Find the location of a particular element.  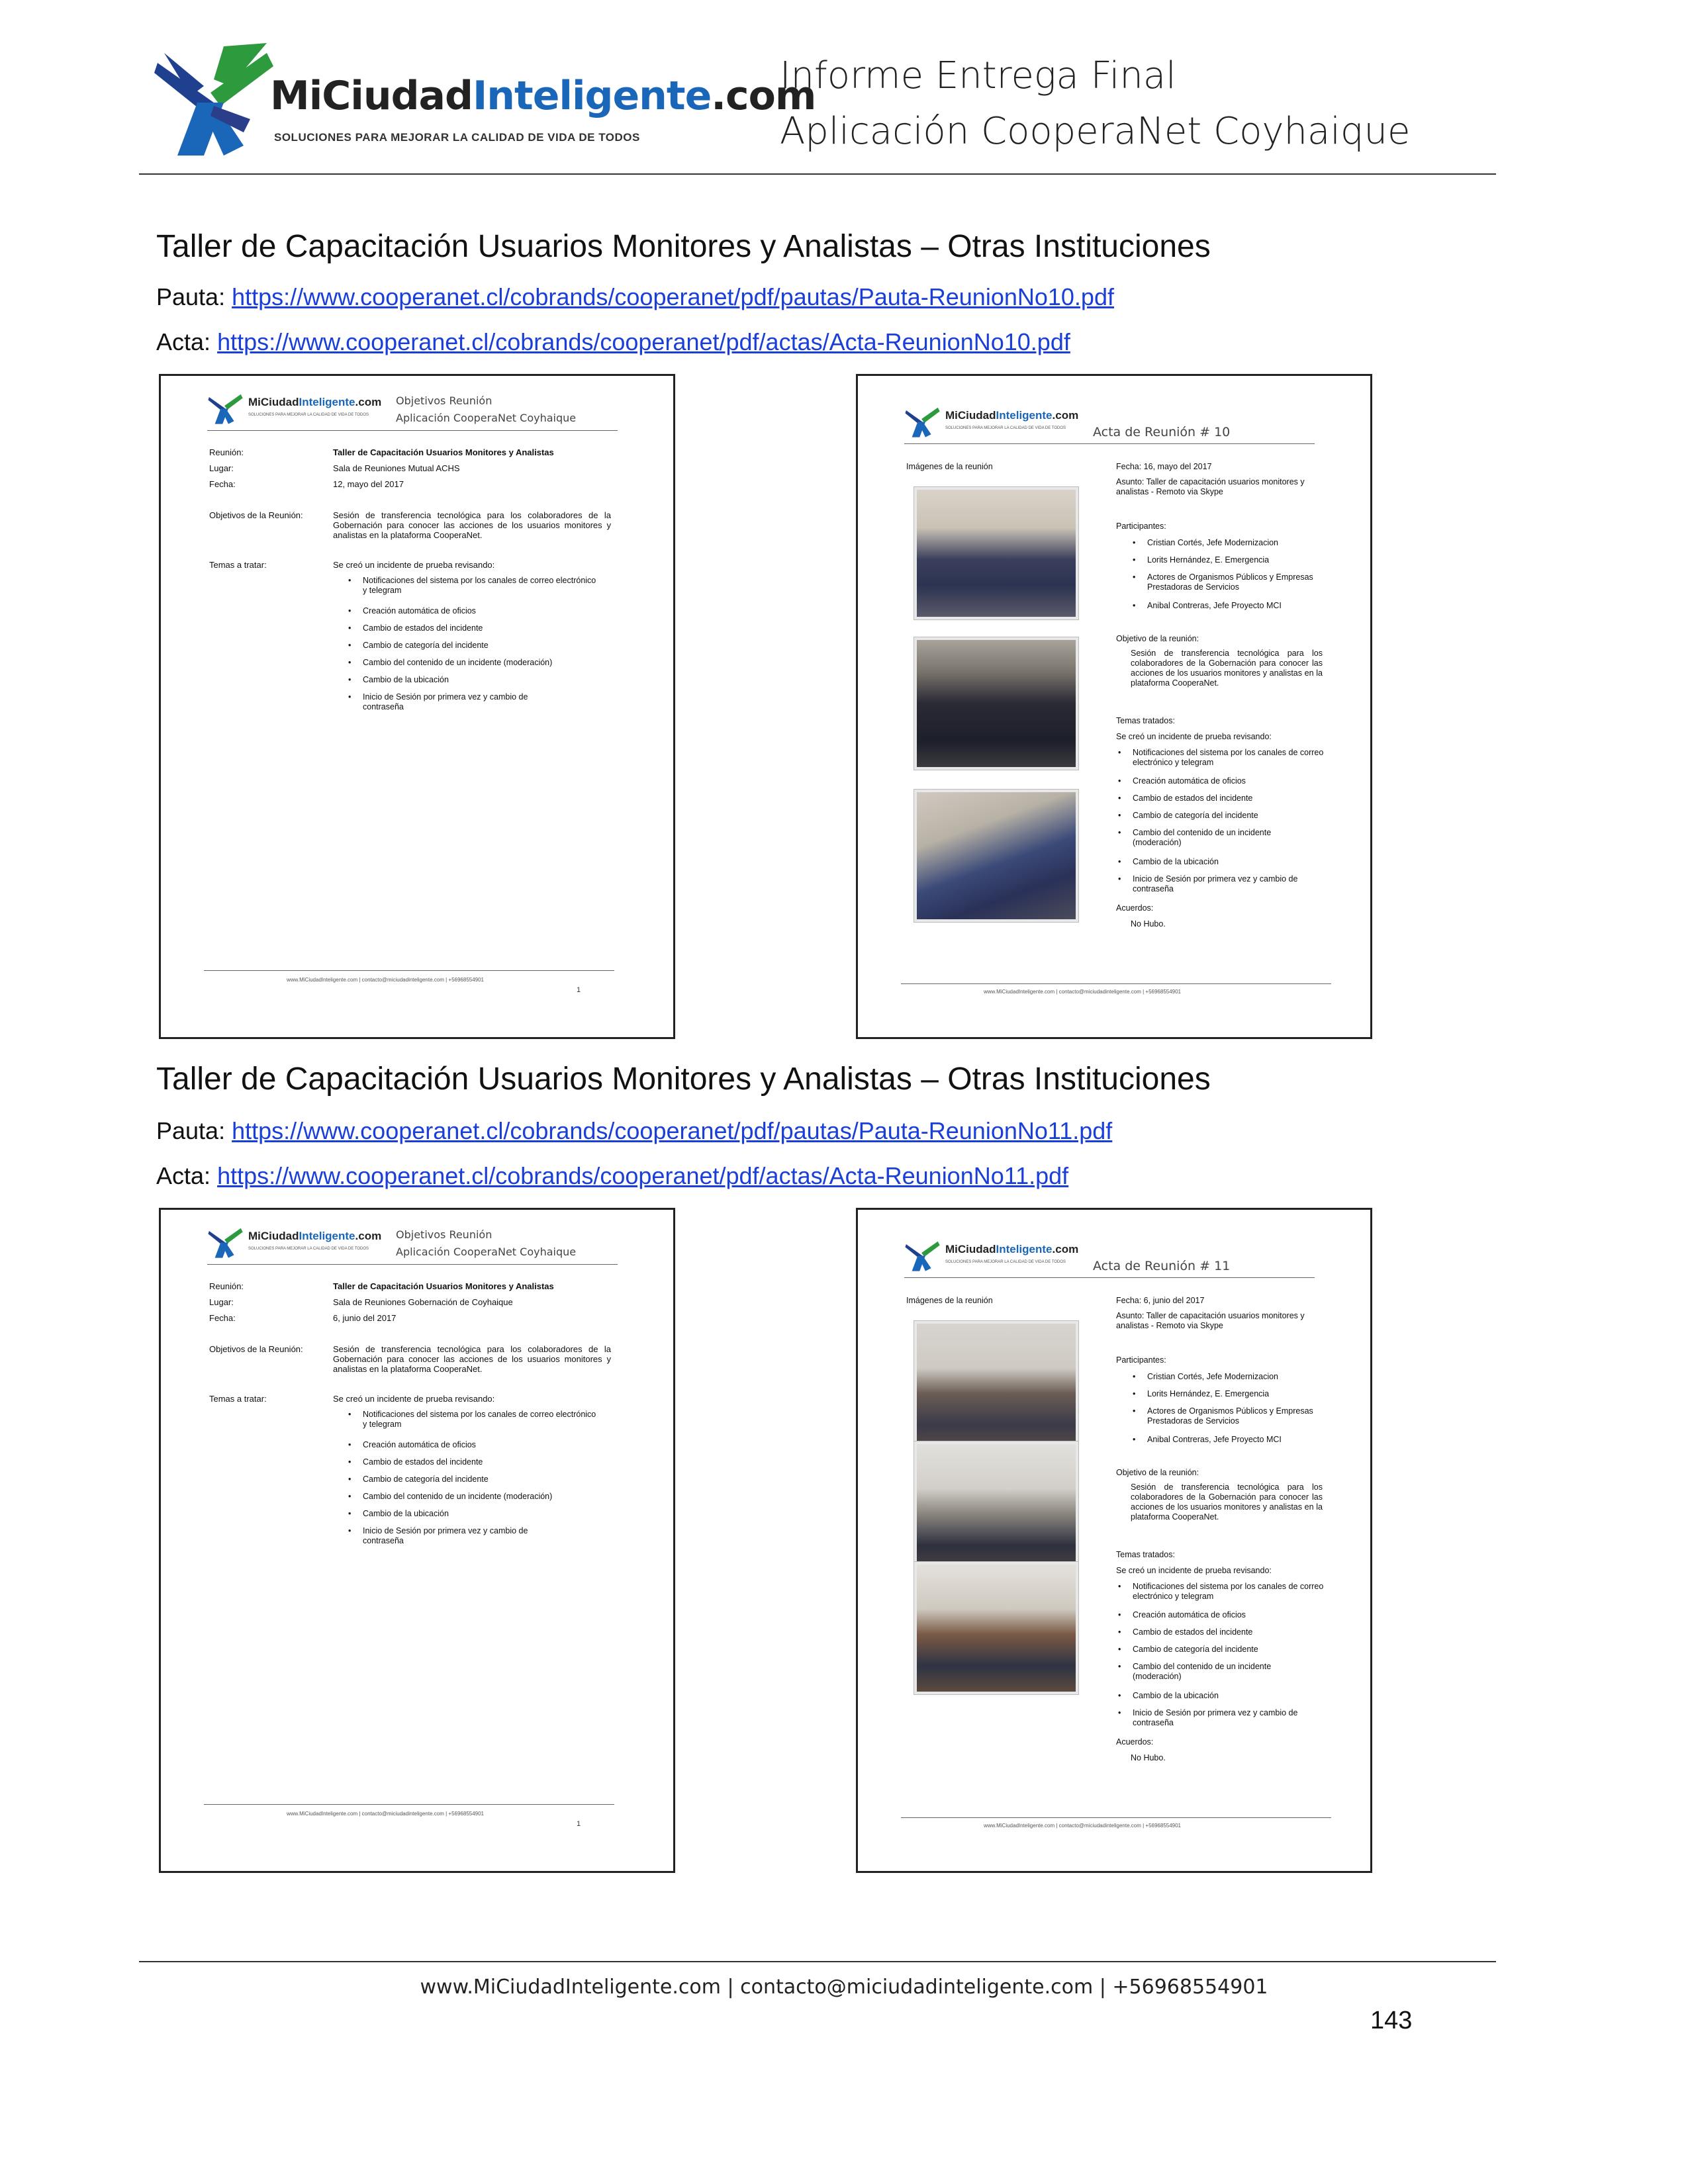

thumb-page-number: 1 is located at coordinates (579, 990).